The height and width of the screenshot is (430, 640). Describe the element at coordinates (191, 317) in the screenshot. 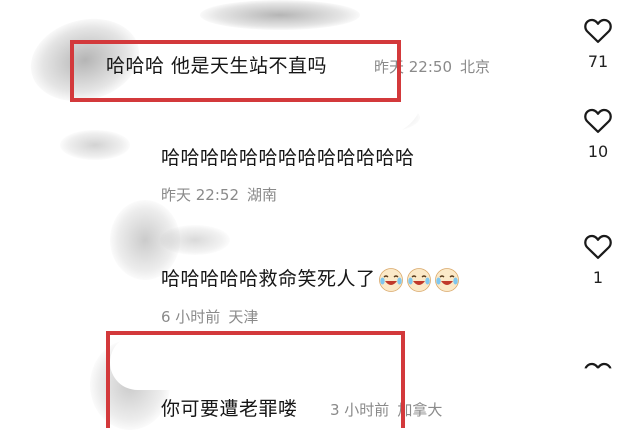

I see `comment-3-time: 6 小时前` at that location.